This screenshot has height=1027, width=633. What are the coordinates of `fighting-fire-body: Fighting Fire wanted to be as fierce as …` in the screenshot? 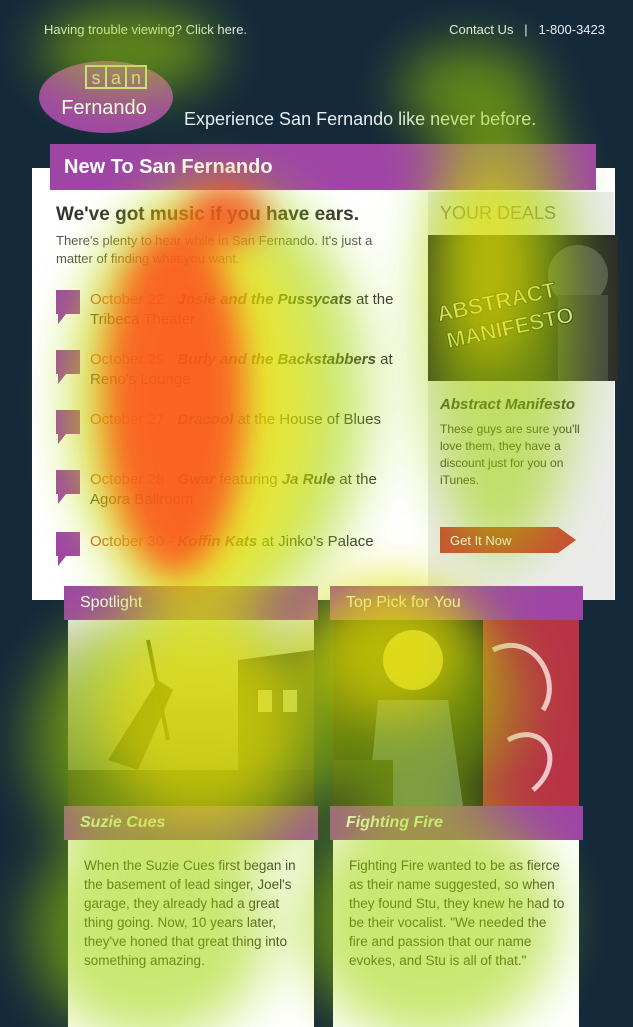 It's located at (456, 933).